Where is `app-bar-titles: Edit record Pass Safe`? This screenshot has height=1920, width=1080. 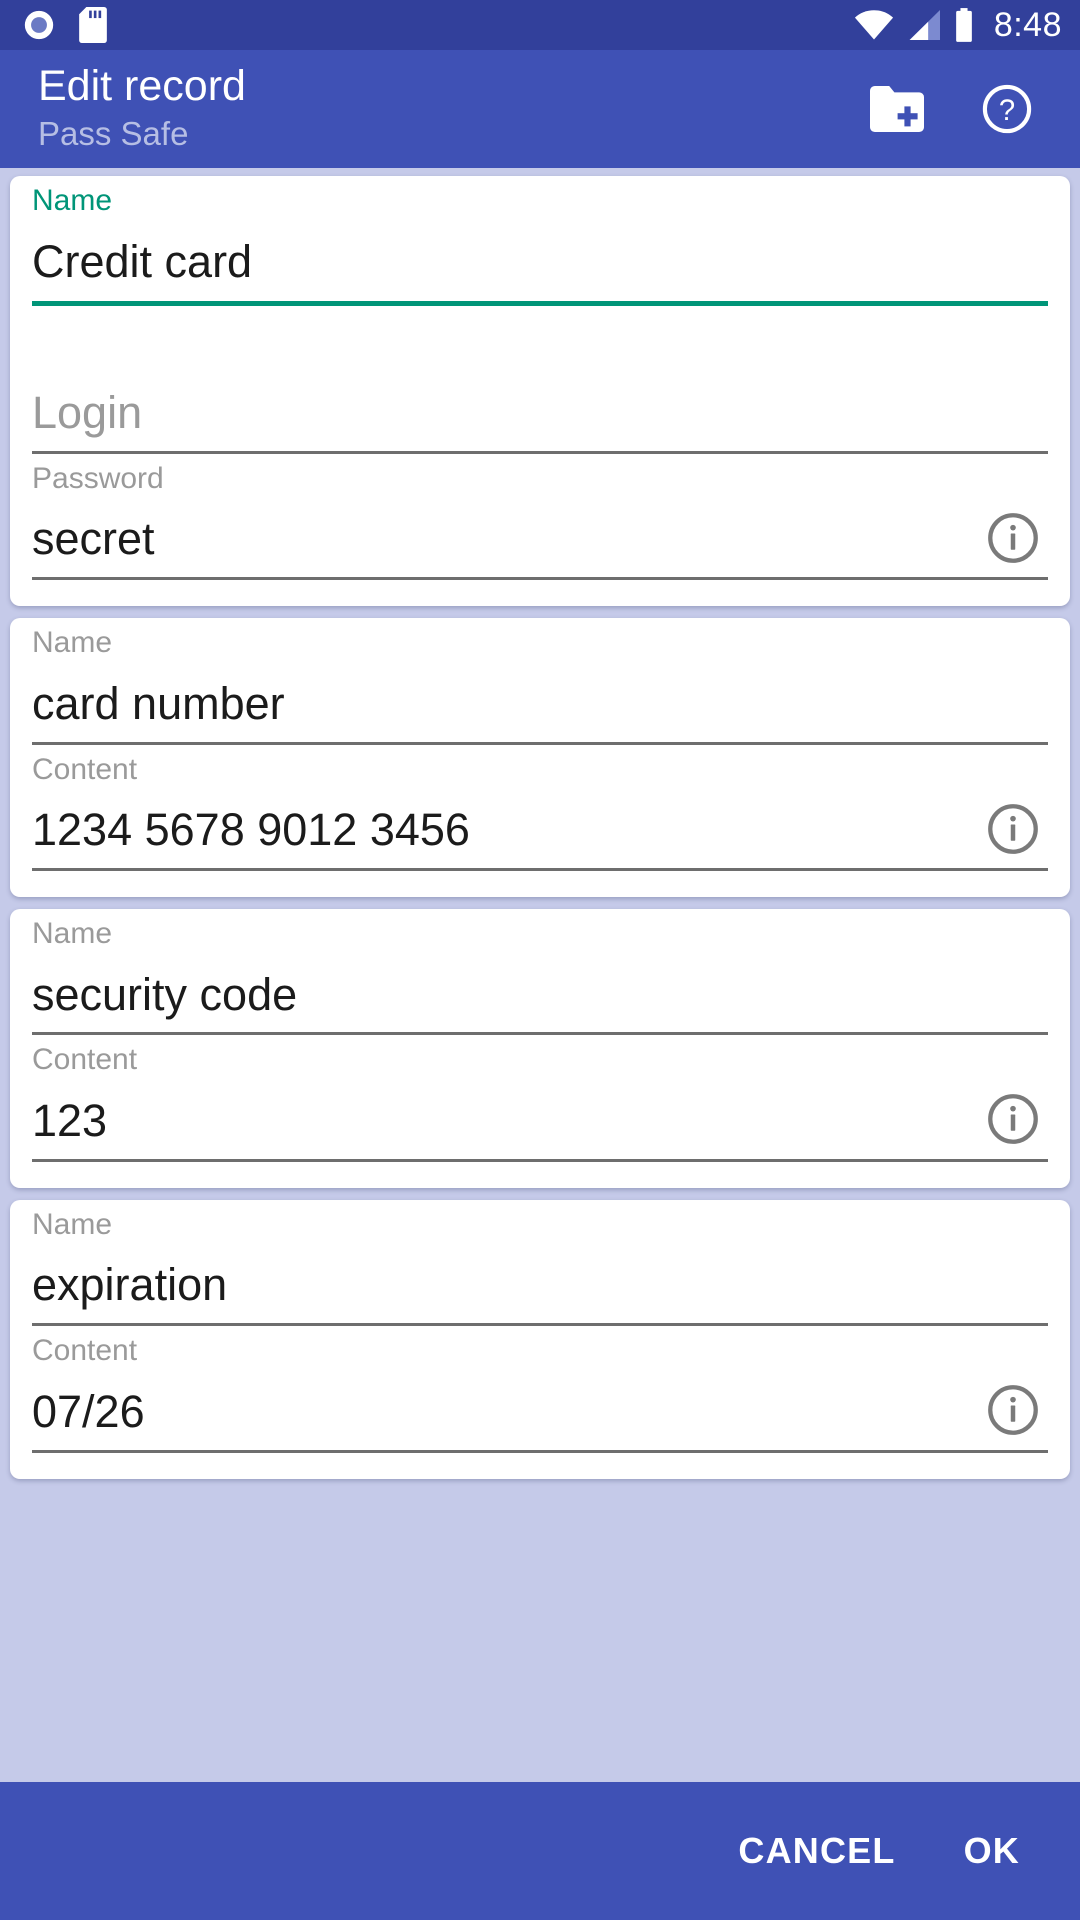 app-bar-titles: Edit record Pass Safe is located at coordinates (142, 108).